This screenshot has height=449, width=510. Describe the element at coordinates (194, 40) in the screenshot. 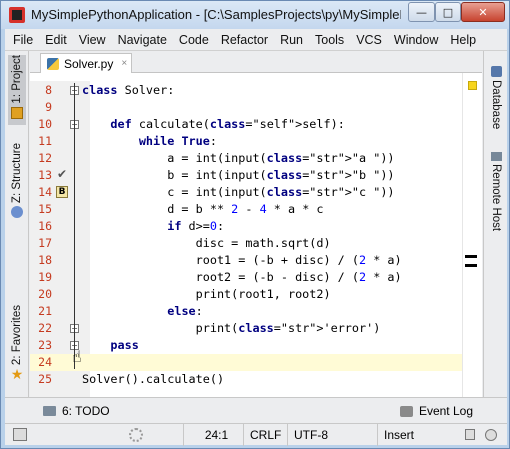

I see `menu-code: Code` at that location.